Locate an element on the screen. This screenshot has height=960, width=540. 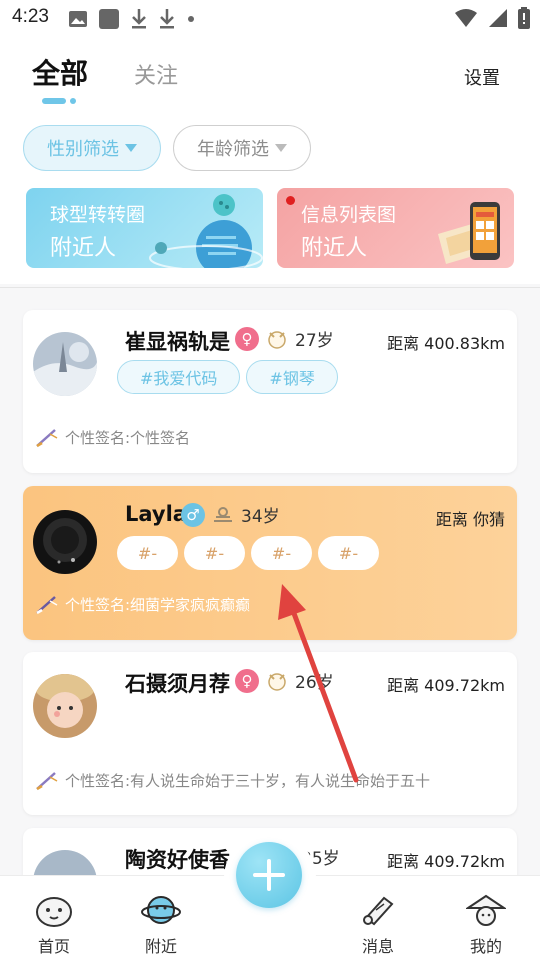
nav-nearby-label: 附近 is located at coordinates (160, 946).